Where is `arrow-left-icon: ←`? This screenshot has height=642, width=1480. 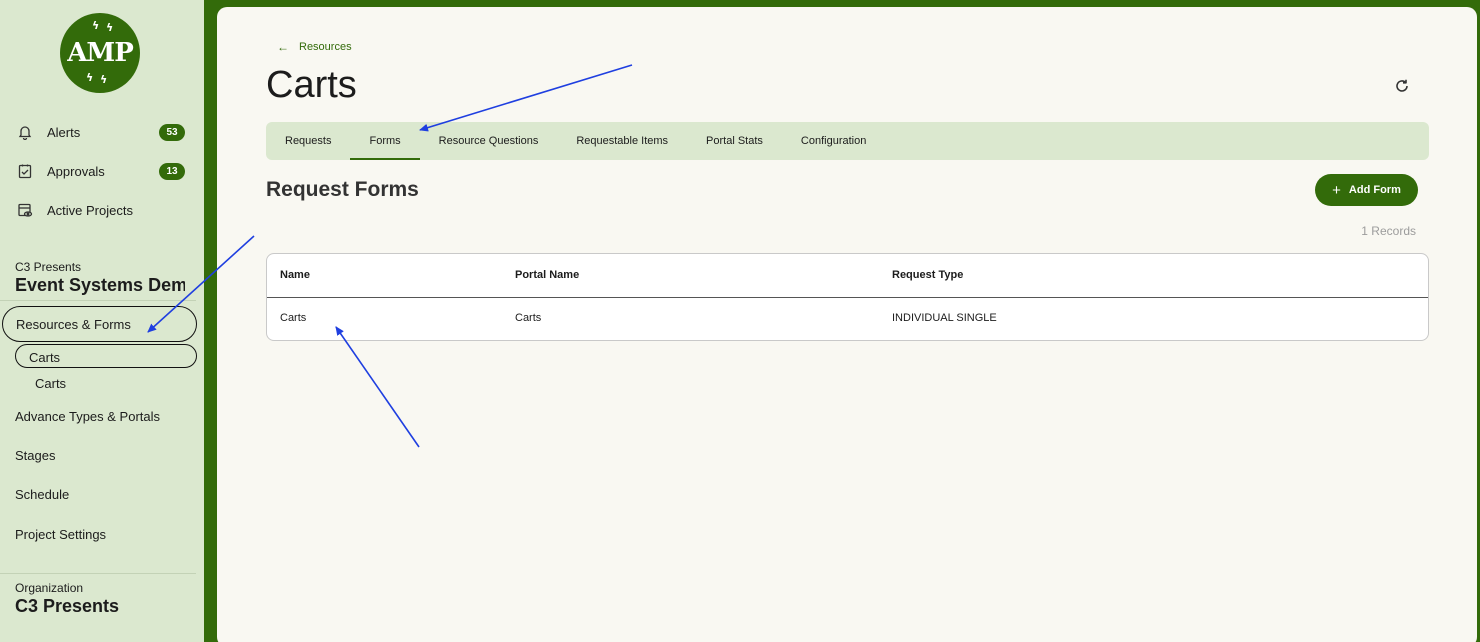 arrow-left-icon: ← is located at coordinates (283, 47).